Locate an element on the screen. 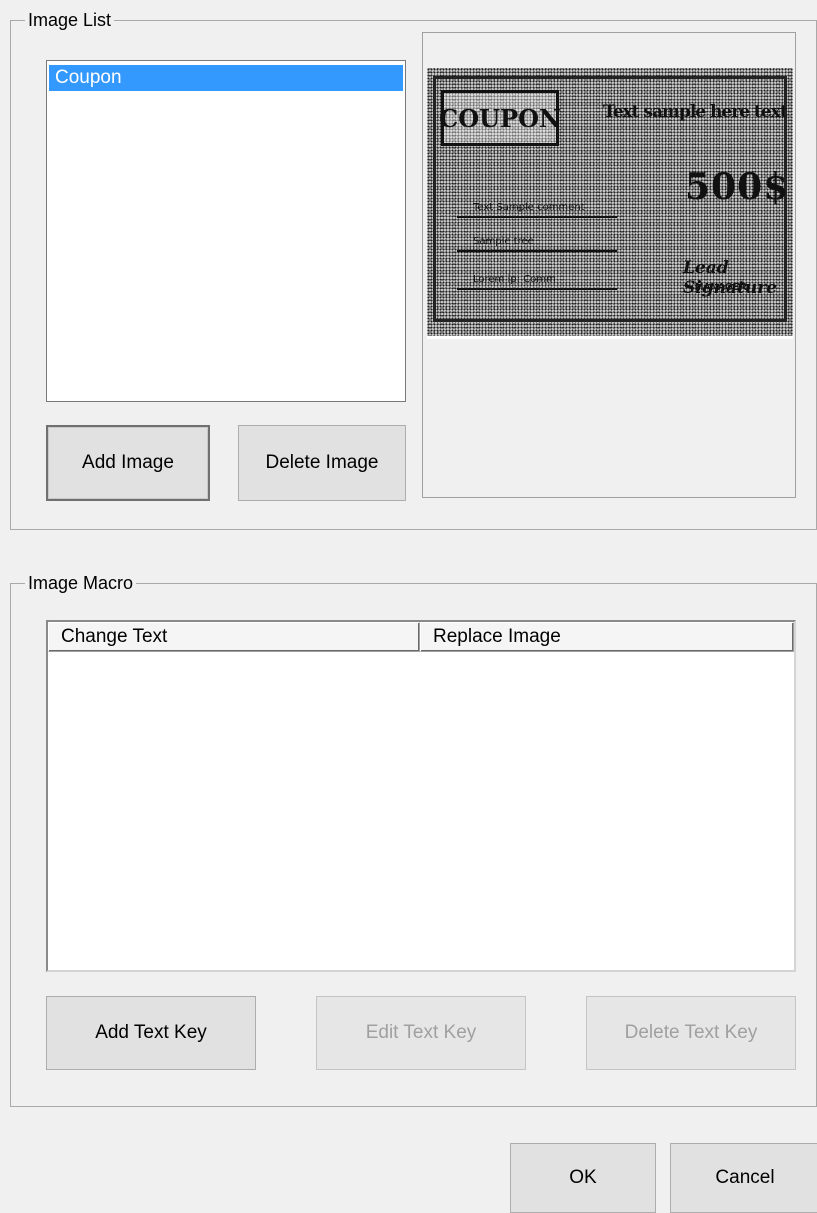 The image size is (817, 1213). image-listbox: Coupon is located at coordinates (226, 231).